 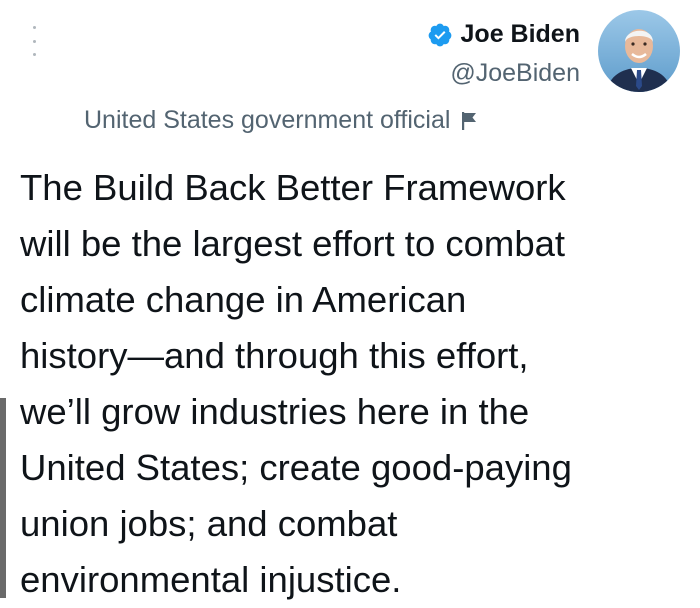 I want to click on more-options-button, so click(x=34, y=41).